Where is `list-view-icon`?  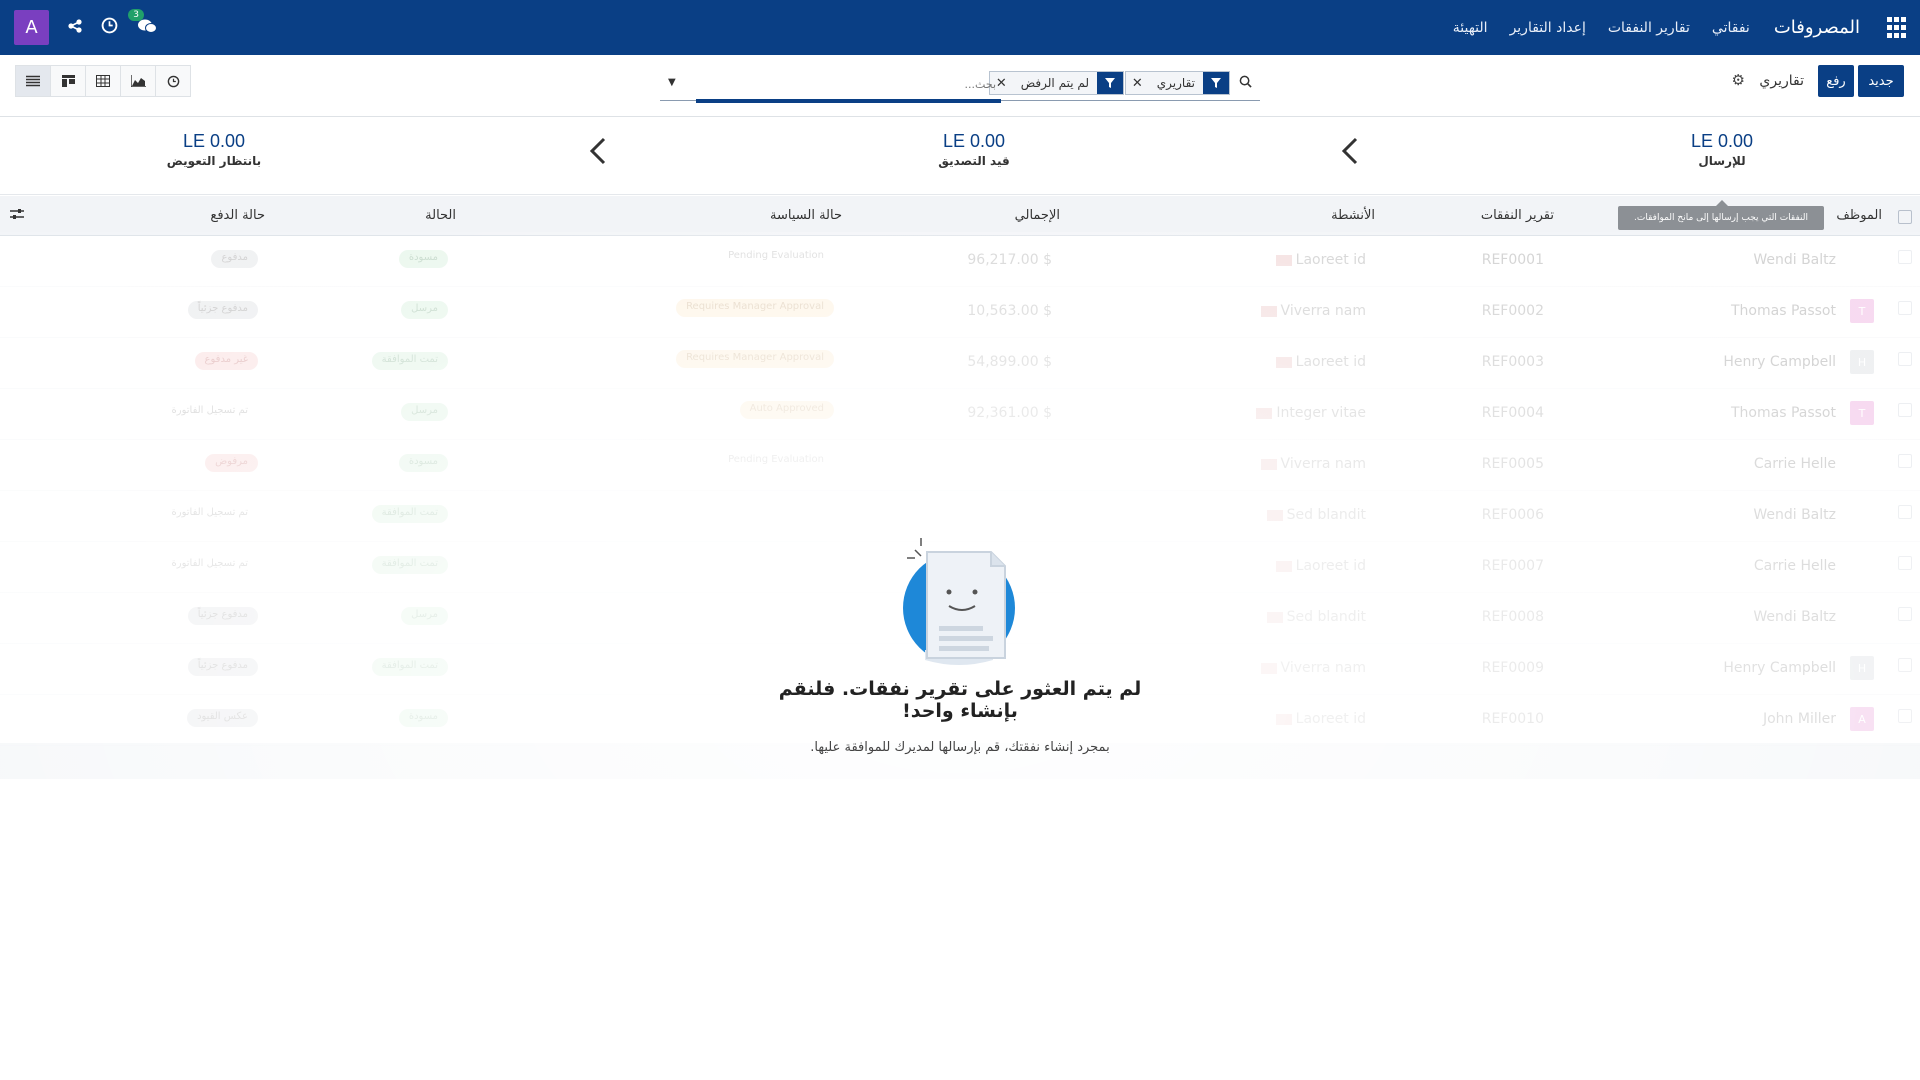
list-view-icon is located at coordinates (33, 81).